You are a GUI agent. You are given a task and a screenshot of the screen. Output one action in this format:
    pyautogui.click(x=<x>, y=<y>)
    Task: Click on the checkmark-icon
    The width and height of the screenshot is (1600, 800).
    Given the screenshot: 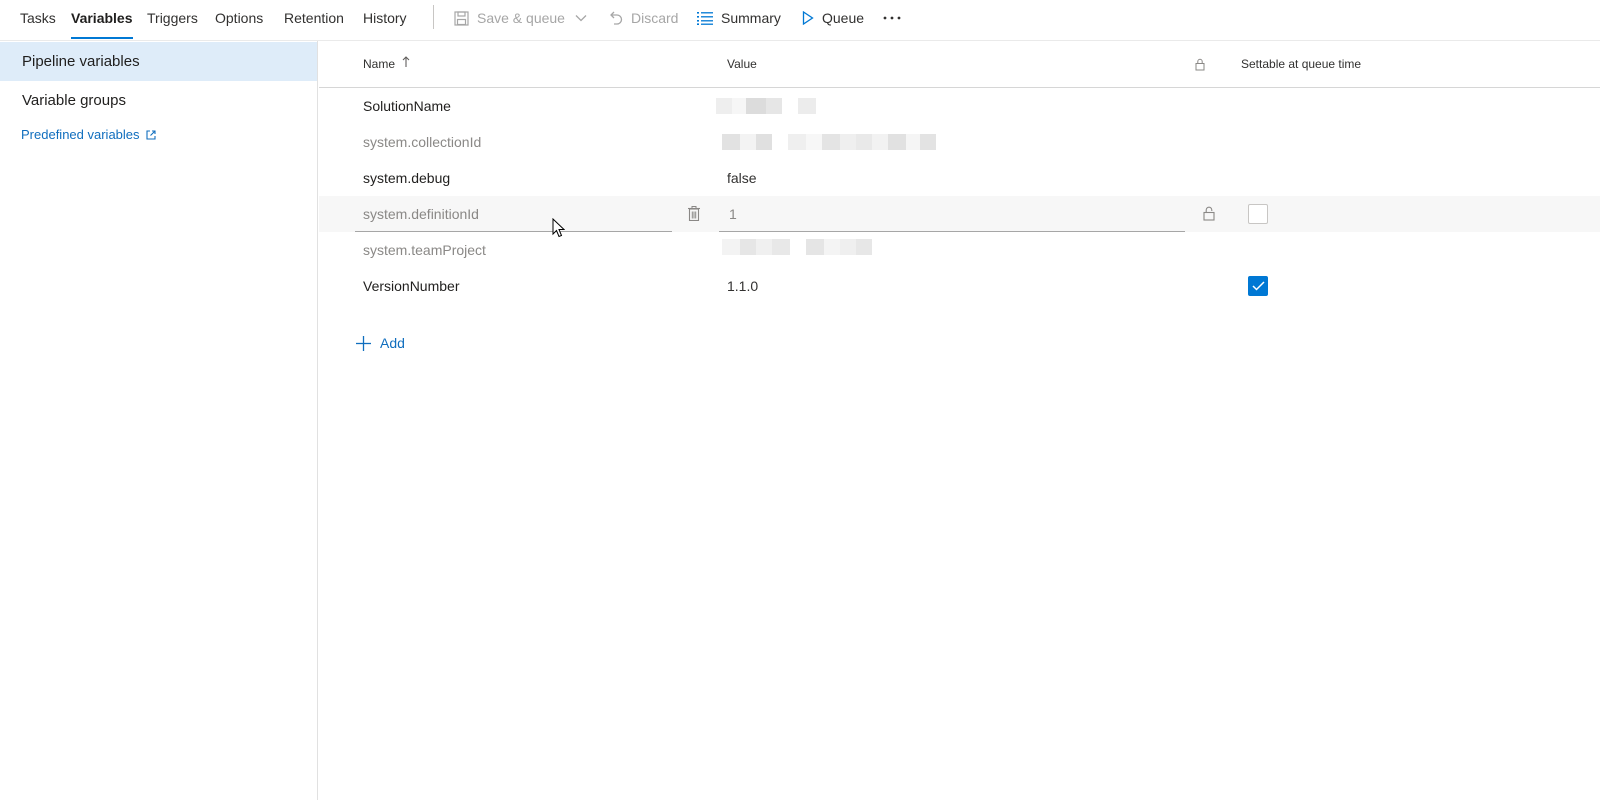 What is the action you would take?
    pyautogui.click(x=1258, y=286)
    